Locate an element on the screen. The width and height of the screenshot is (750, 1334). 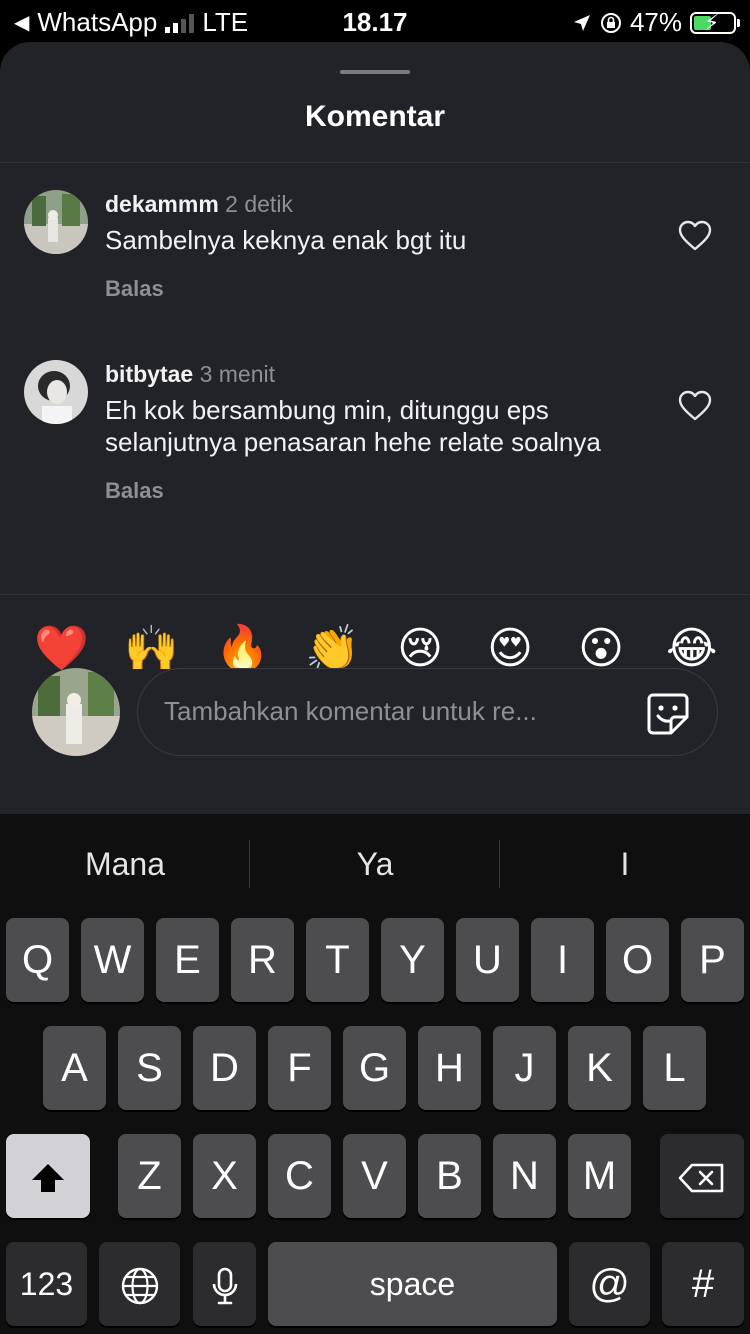
emoji-crying: 😢 is located at coordinates (420, 649).